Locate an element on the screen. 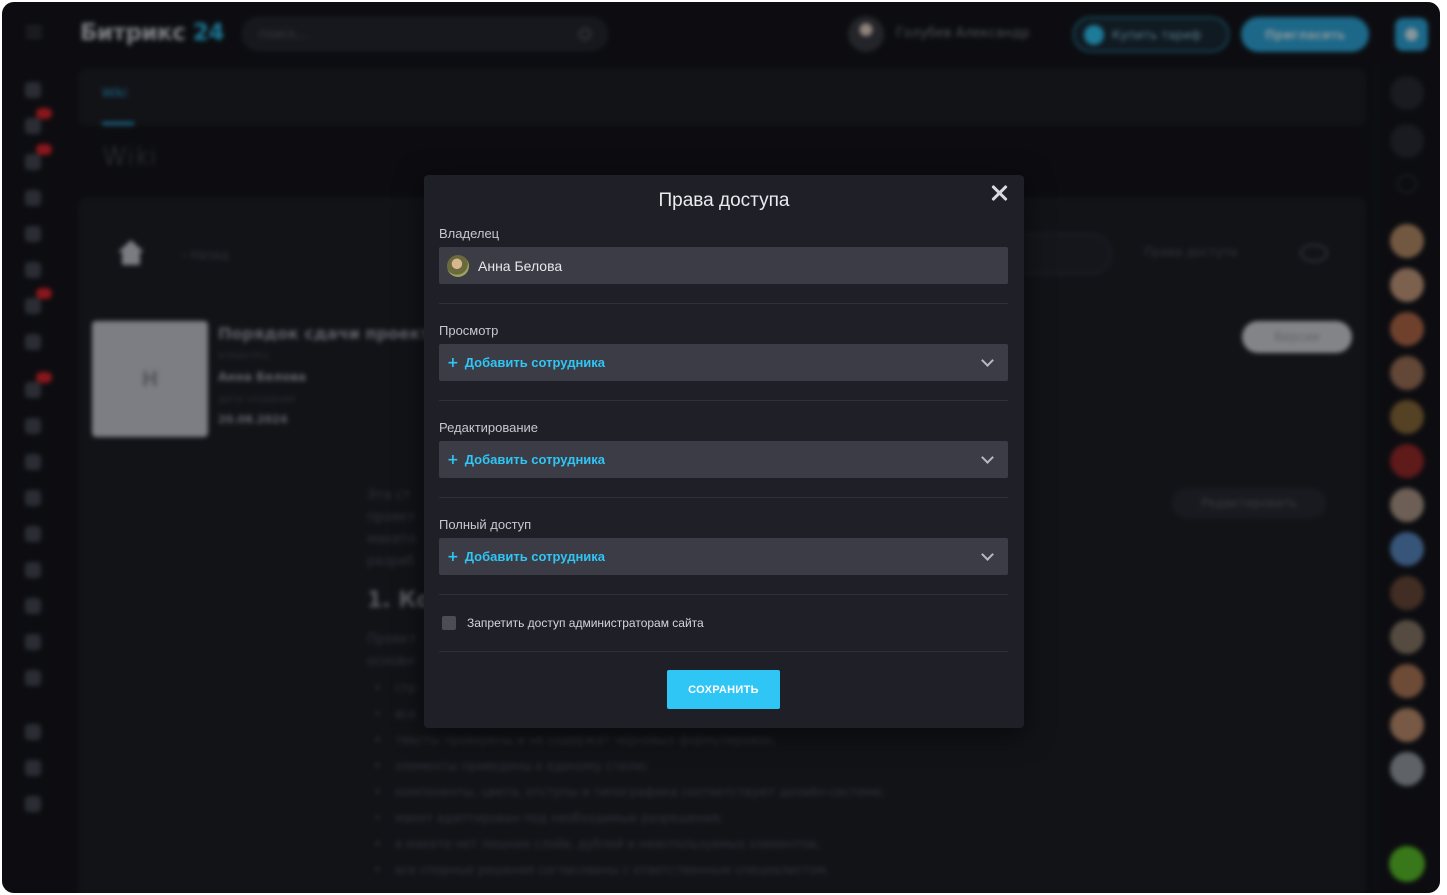 This screenshot has height=895, width=1447. owner-label: Владелец is located at coordinates (469, 233).